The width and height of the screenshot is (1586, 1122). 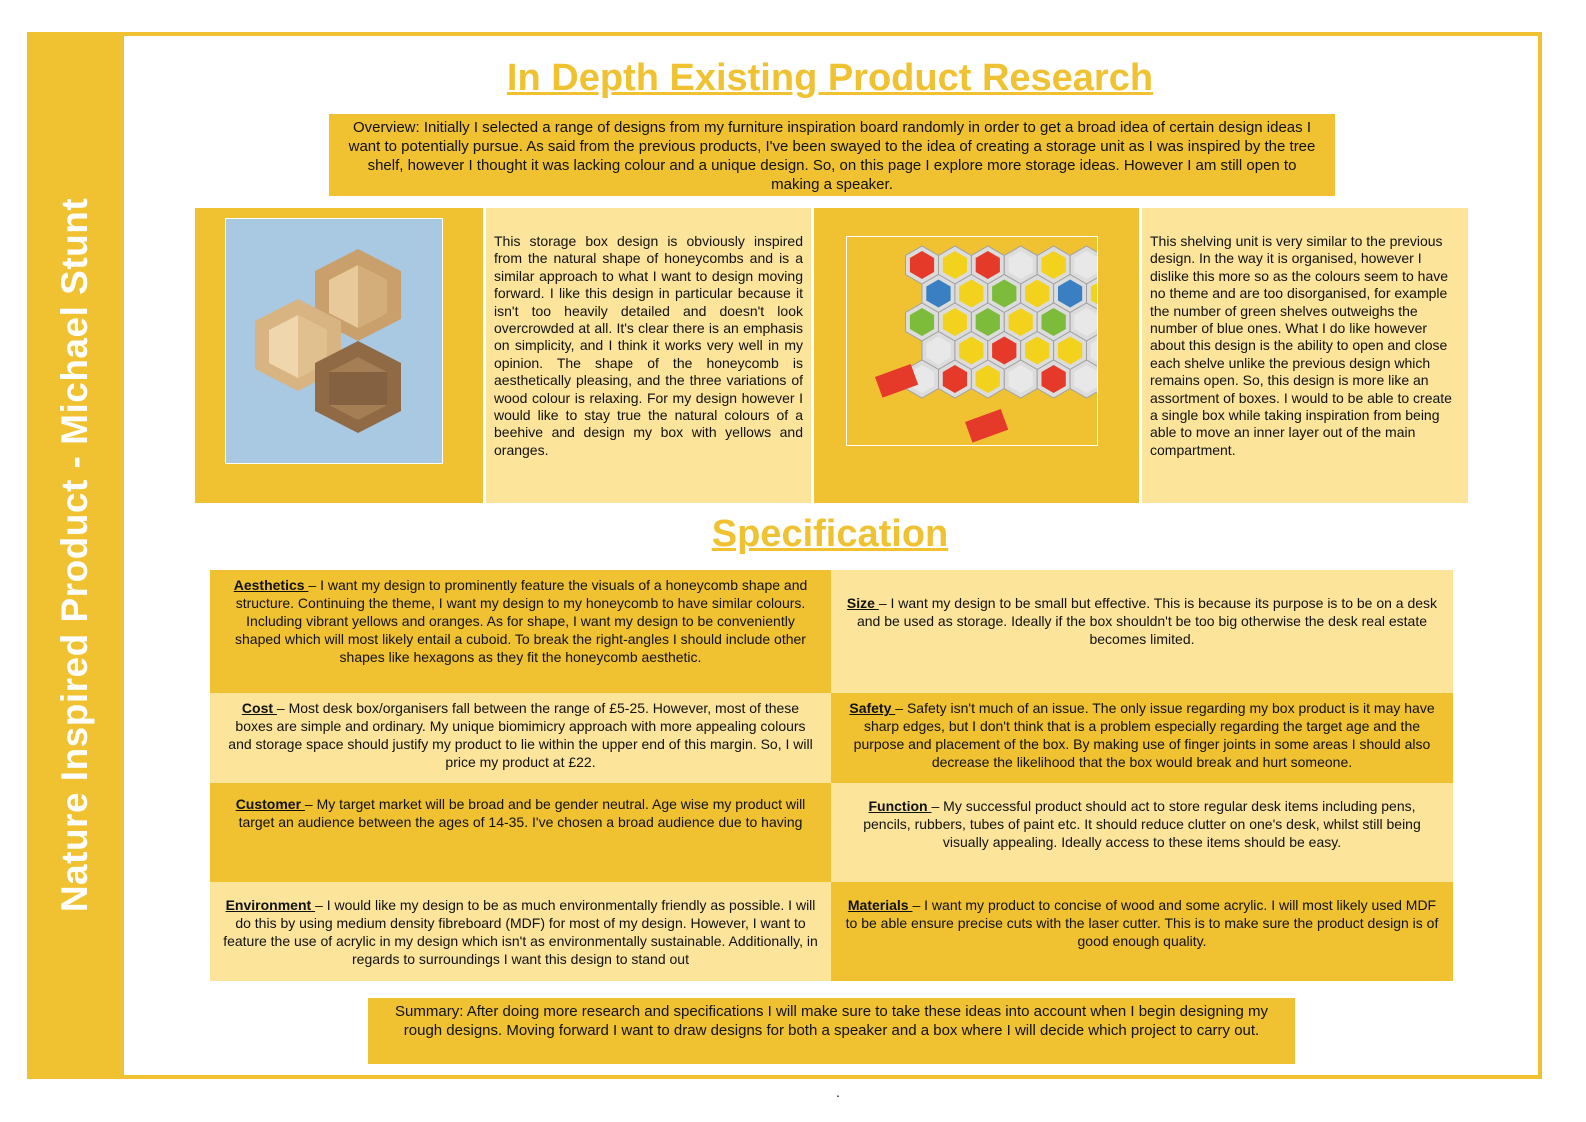 What do you see at coordinates (900, 806) in the screenshot?
I see `spec-label: Function` at bounding box center [900, 806].